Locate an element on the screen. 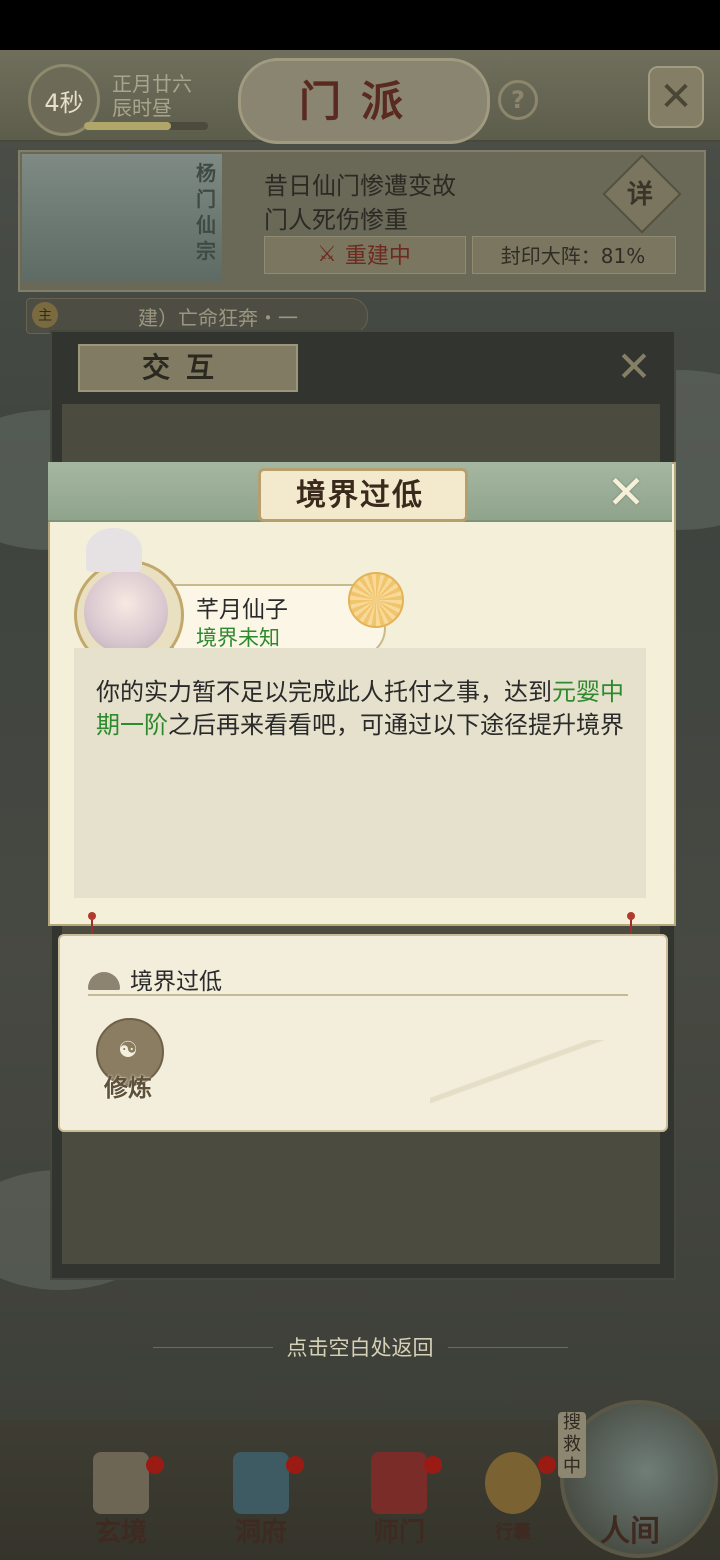 The image size is (720, 1560). nav-item-xuanjing: 玄境 is located at coordinates (121, 1502).